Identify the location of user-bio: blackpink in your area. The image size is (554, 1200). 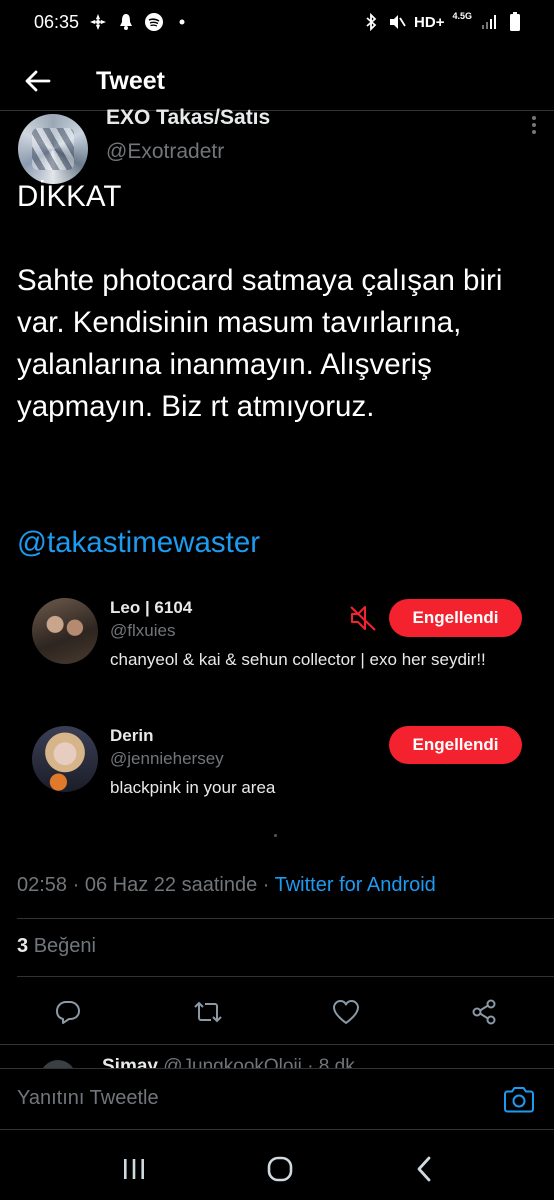
(193, 787).